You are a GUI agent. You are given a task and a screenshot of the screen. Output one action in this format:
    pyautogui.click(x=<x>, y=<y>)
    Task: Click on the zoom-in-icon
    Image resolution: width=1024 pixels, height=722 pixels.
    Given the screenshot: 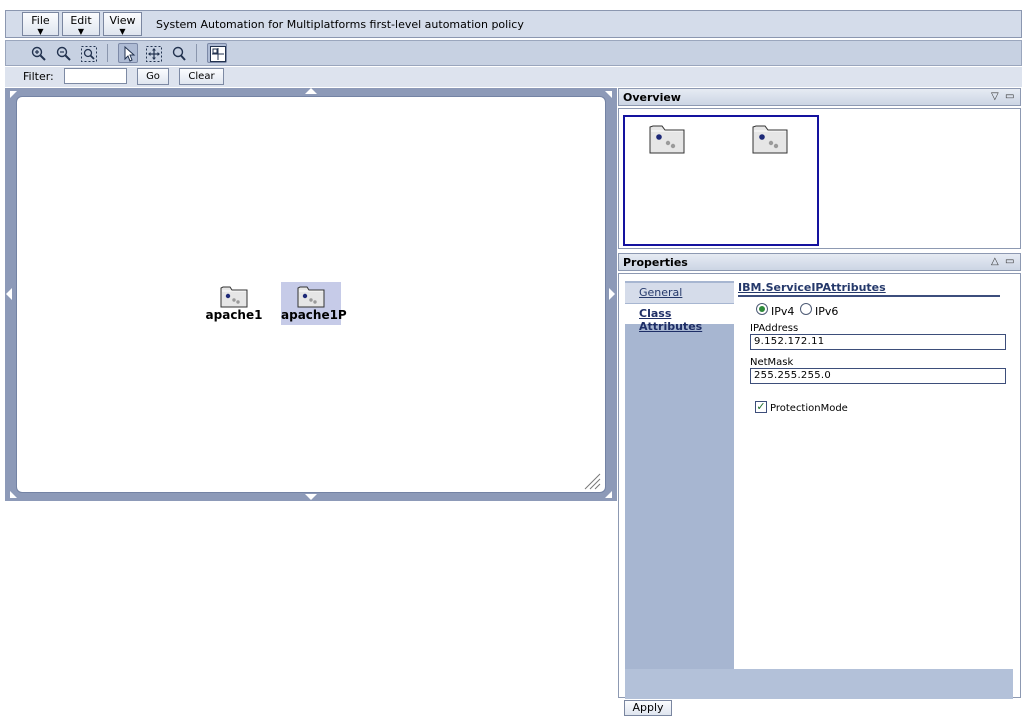 What is the action you would take?
    pyautogui.click(x=38, y=53)
    